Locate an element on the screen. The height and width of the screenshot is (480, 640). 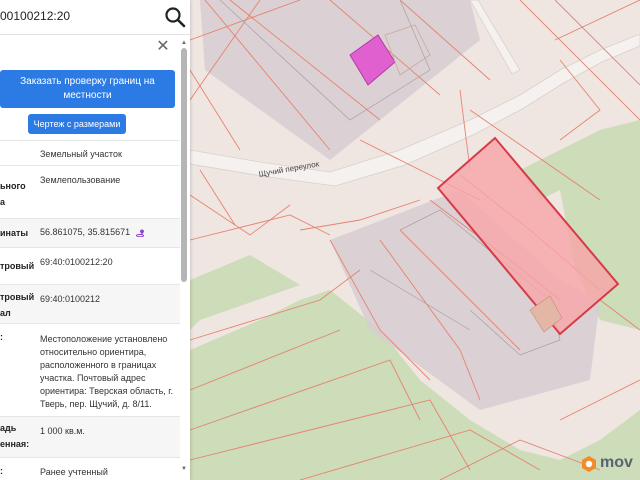
close-icon: ✕ is located at coordinates (163, 47).